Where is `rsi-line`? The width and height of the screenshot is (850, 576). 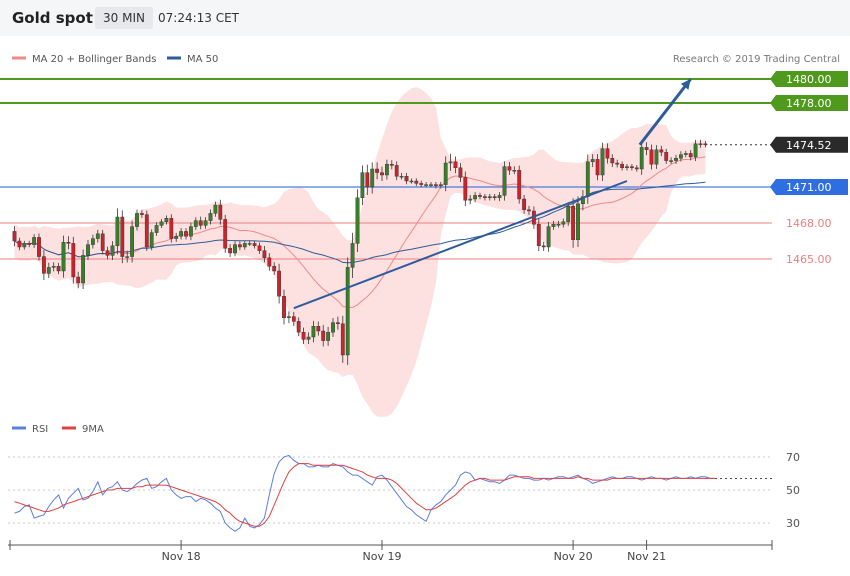 rsi-line is located at coordinates (365, 493).